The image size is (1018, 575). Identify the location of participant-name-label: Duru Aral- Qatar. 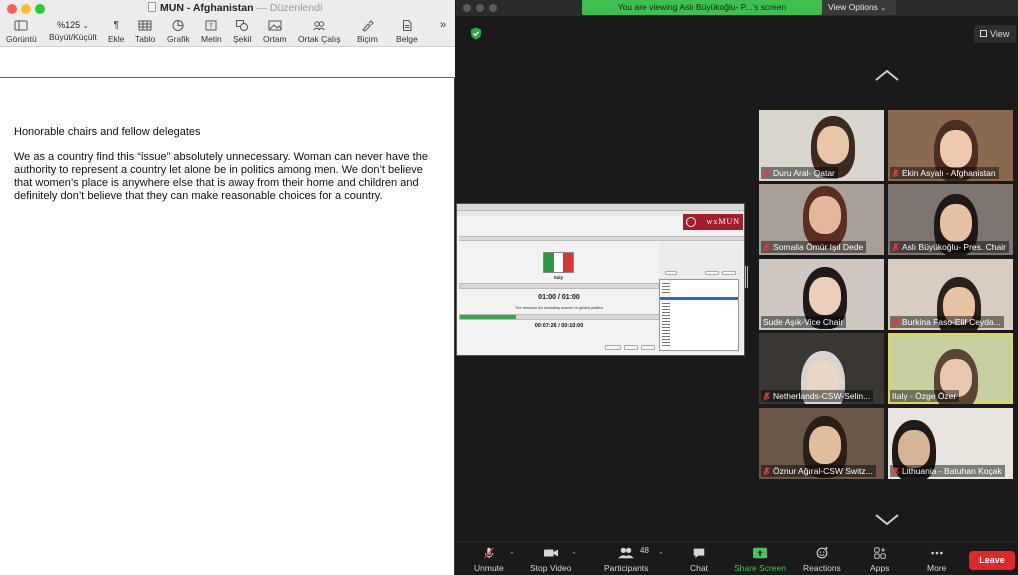
(799, 173).